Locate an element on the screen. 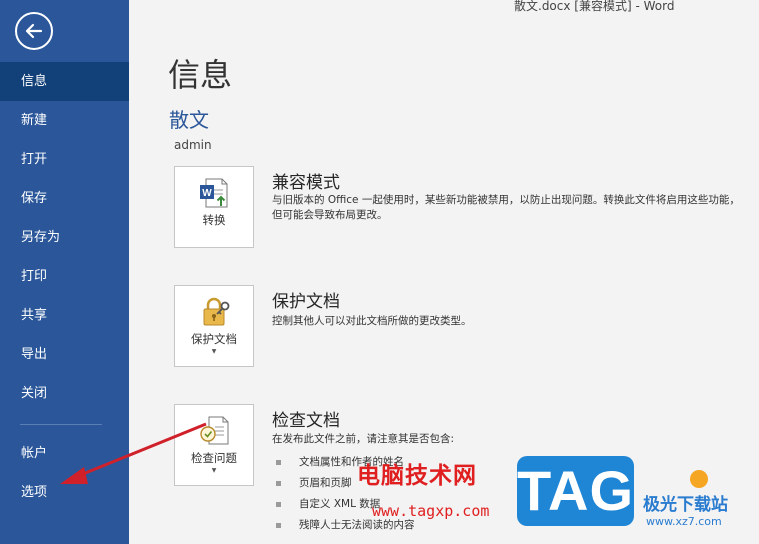  watermark-text: 电脑技术网 is located at coordinates (417, 476).